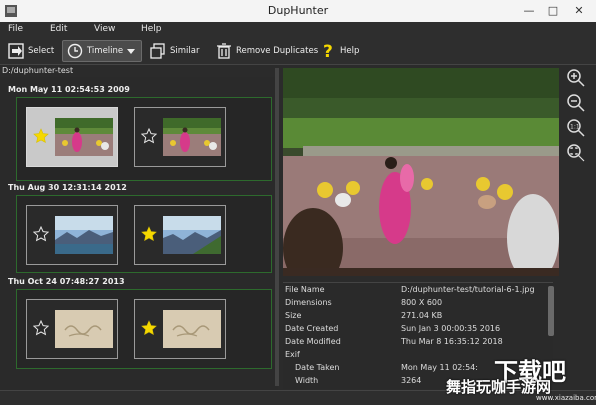 The width and height of the screenshot is (596, 405). I want to click on prop-size: Size 271.04 KB, so click(364, 315).